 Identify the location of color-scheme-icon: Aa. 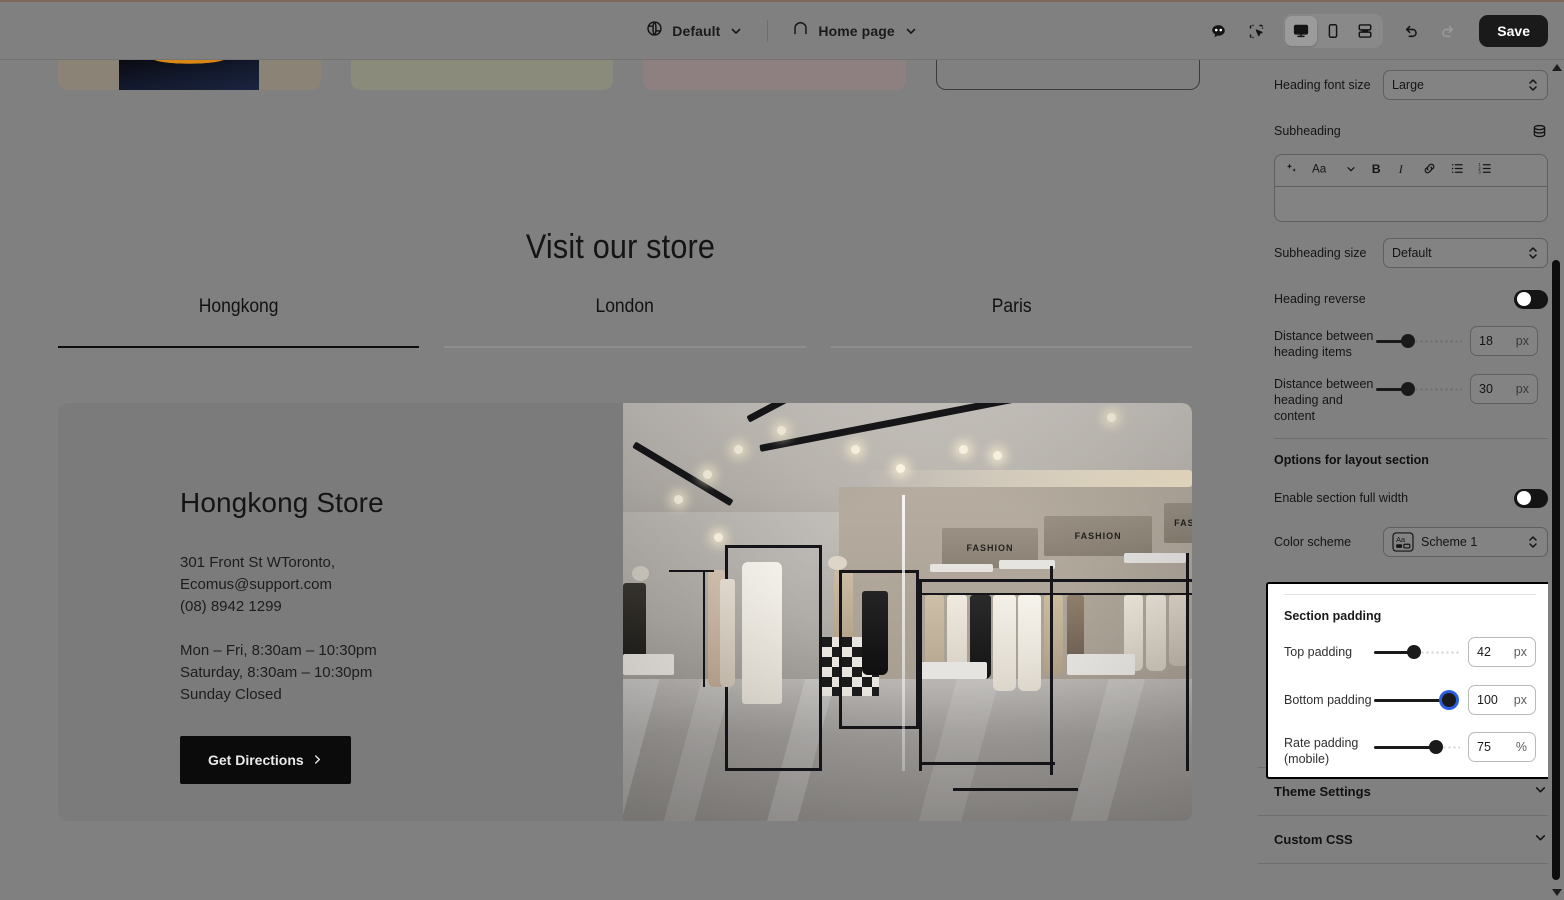
(1403, 542).